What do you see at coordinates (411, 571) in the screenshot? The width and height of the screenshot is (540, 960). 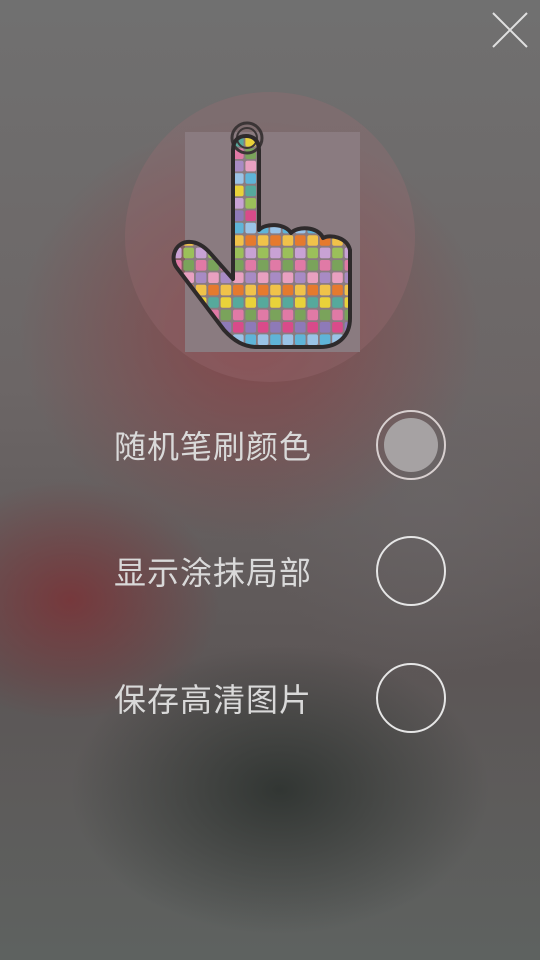 I see `show-smear-area-toggle` at bounding box center [411, 571].